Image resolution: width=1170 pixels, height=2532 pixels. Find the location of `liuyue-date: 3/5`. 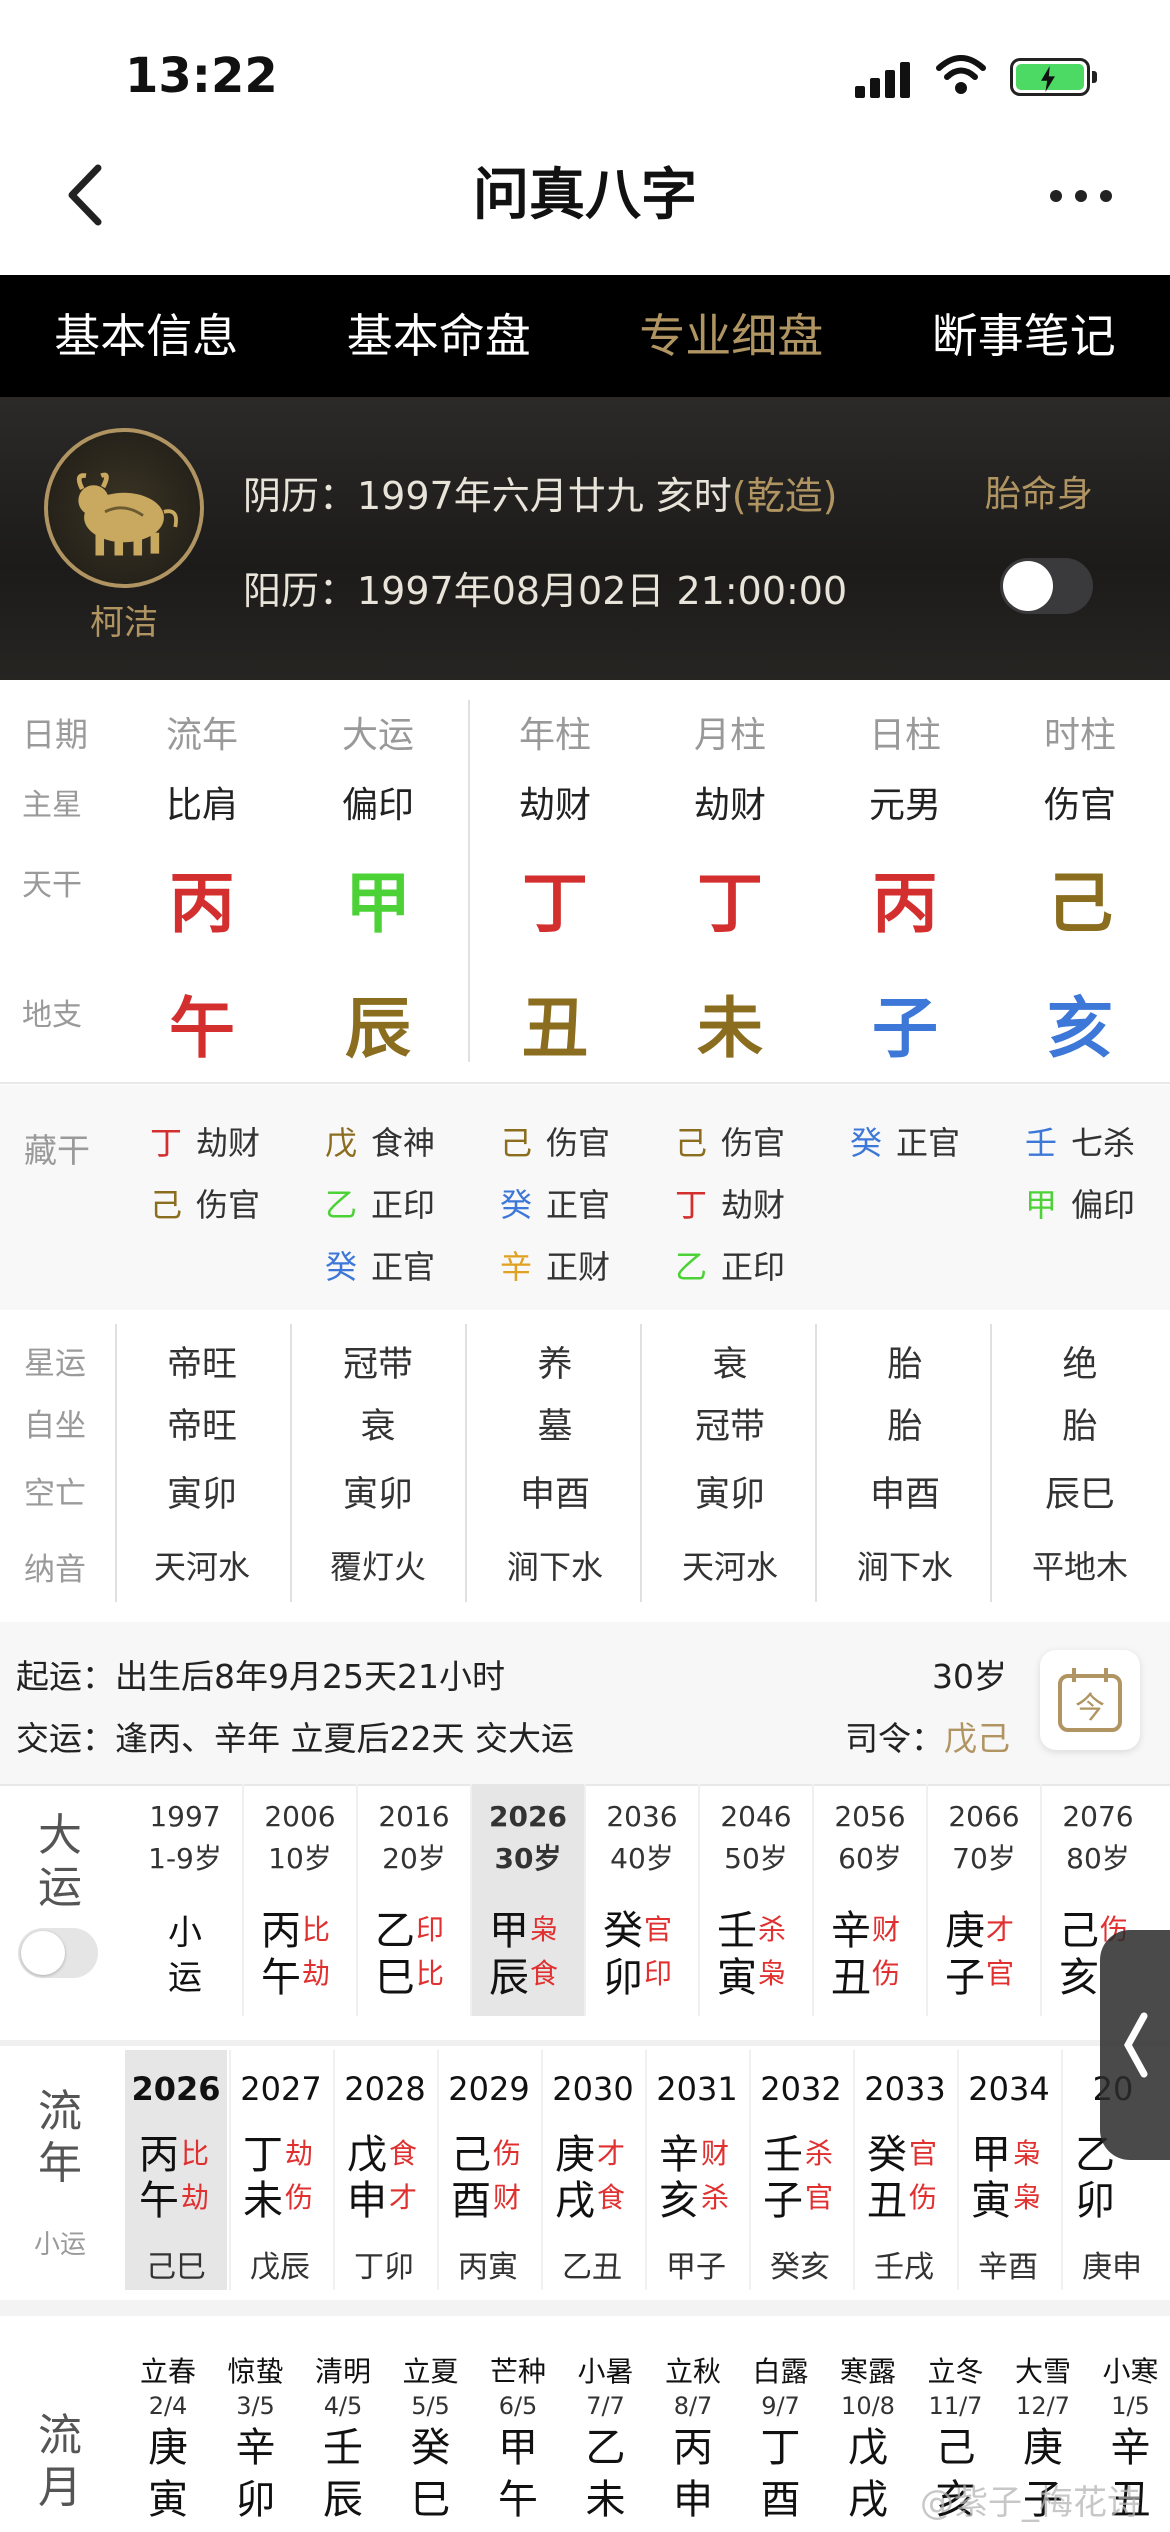

liuyue-date: 3/5 is located at coordinates (255, 2406).